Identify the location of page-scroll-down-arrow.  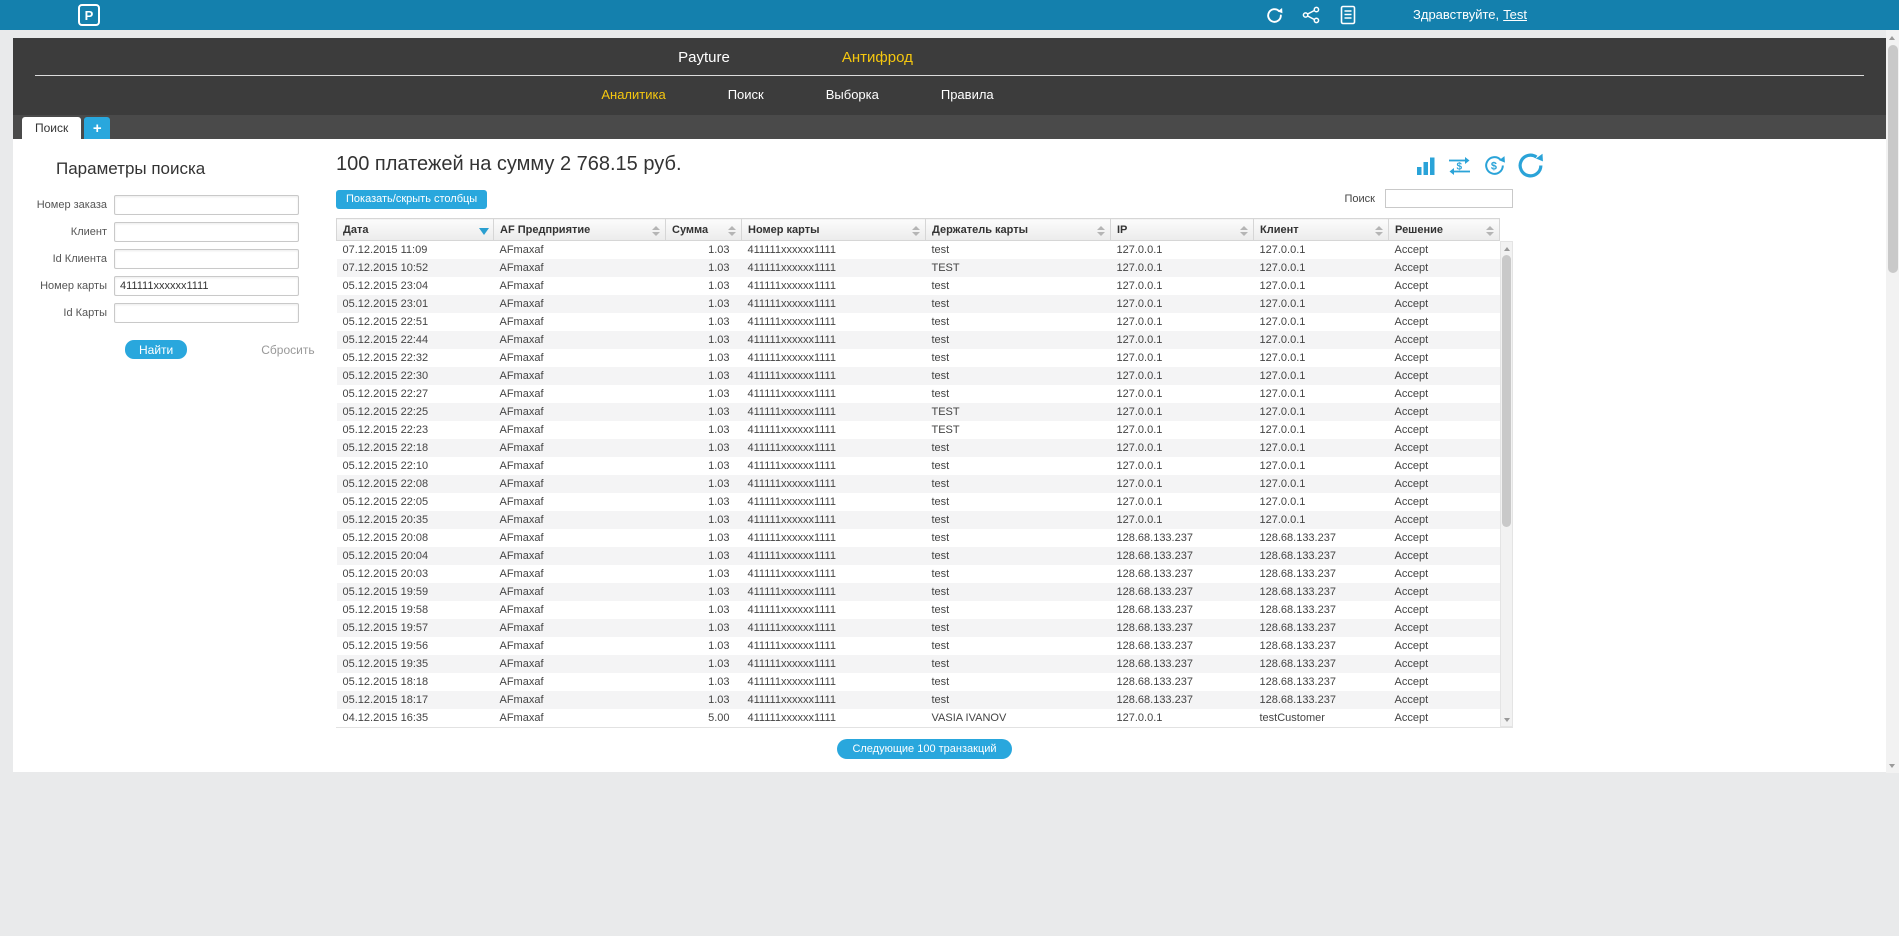
(1891, 765).